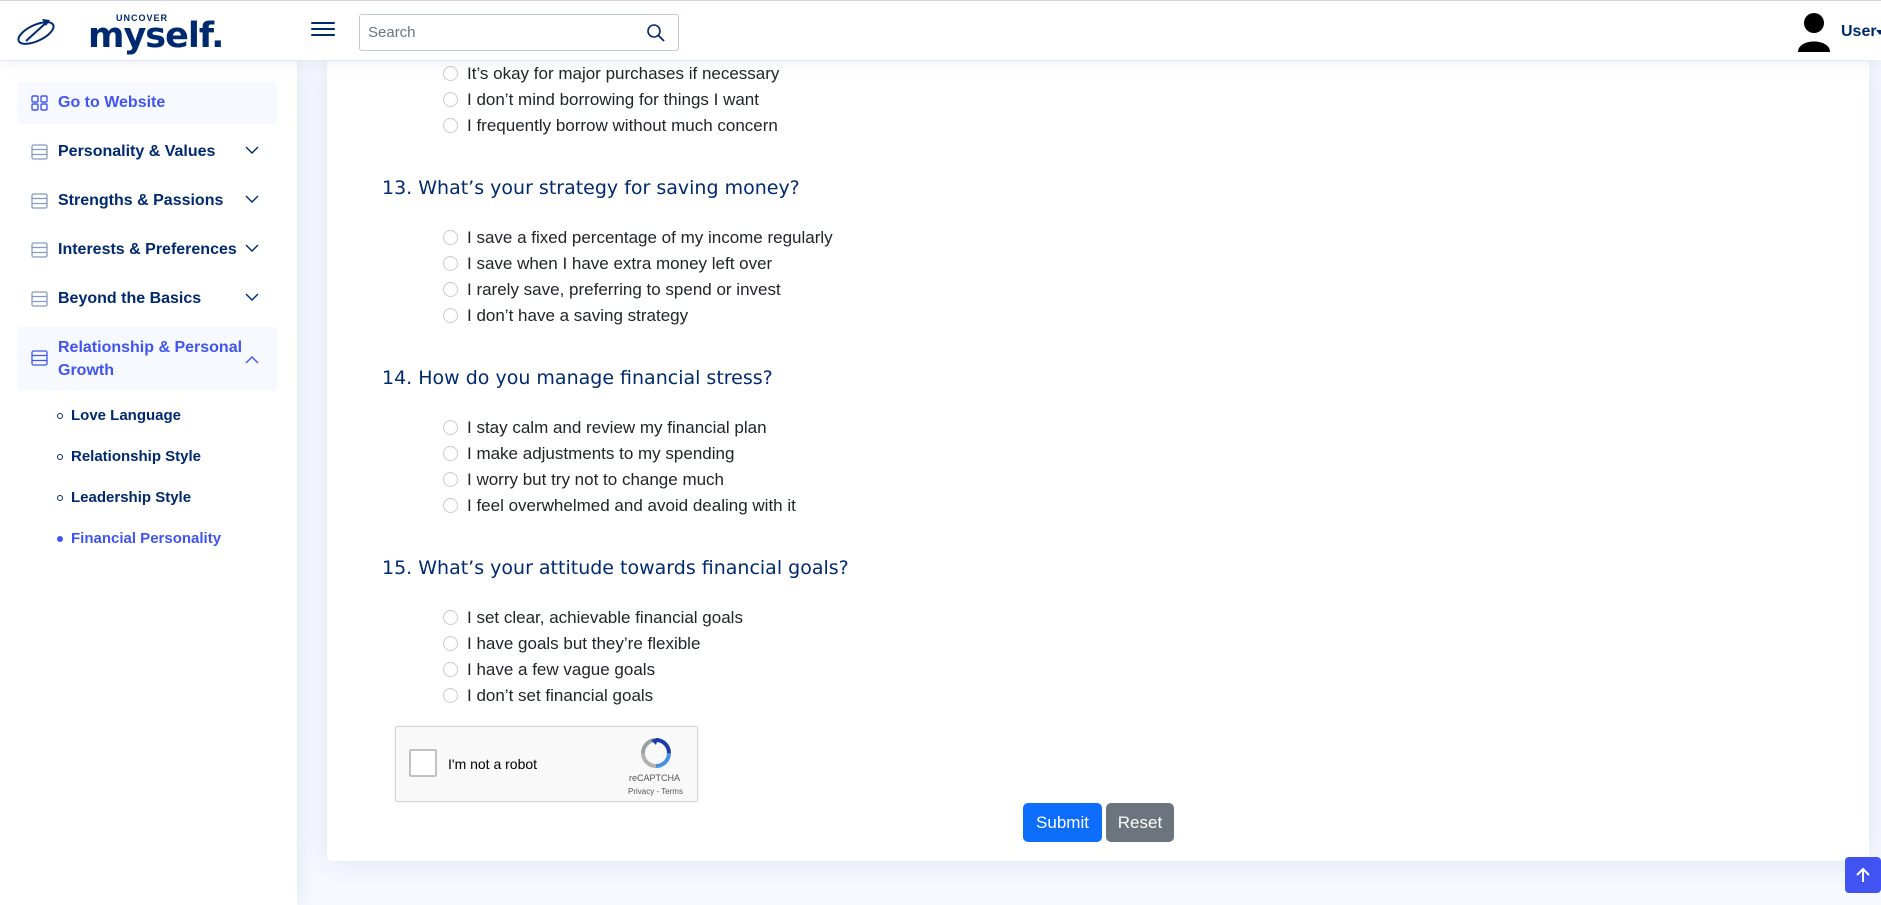  What do you see at coordinates (423, 763) in the screenshot?
I see `recaptcha-checkbox` at bounding box center [423, 763].